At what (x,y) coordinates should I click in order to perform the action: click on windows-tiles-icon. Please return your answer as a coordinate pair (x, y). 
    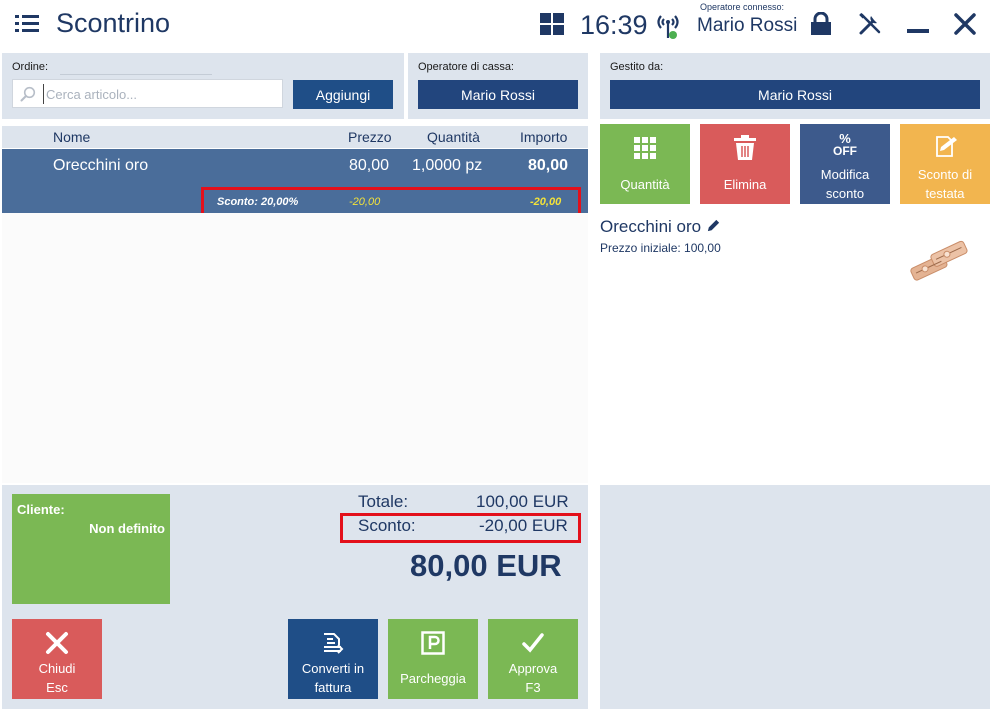
    Looking at the image, I should click on (552, 24).